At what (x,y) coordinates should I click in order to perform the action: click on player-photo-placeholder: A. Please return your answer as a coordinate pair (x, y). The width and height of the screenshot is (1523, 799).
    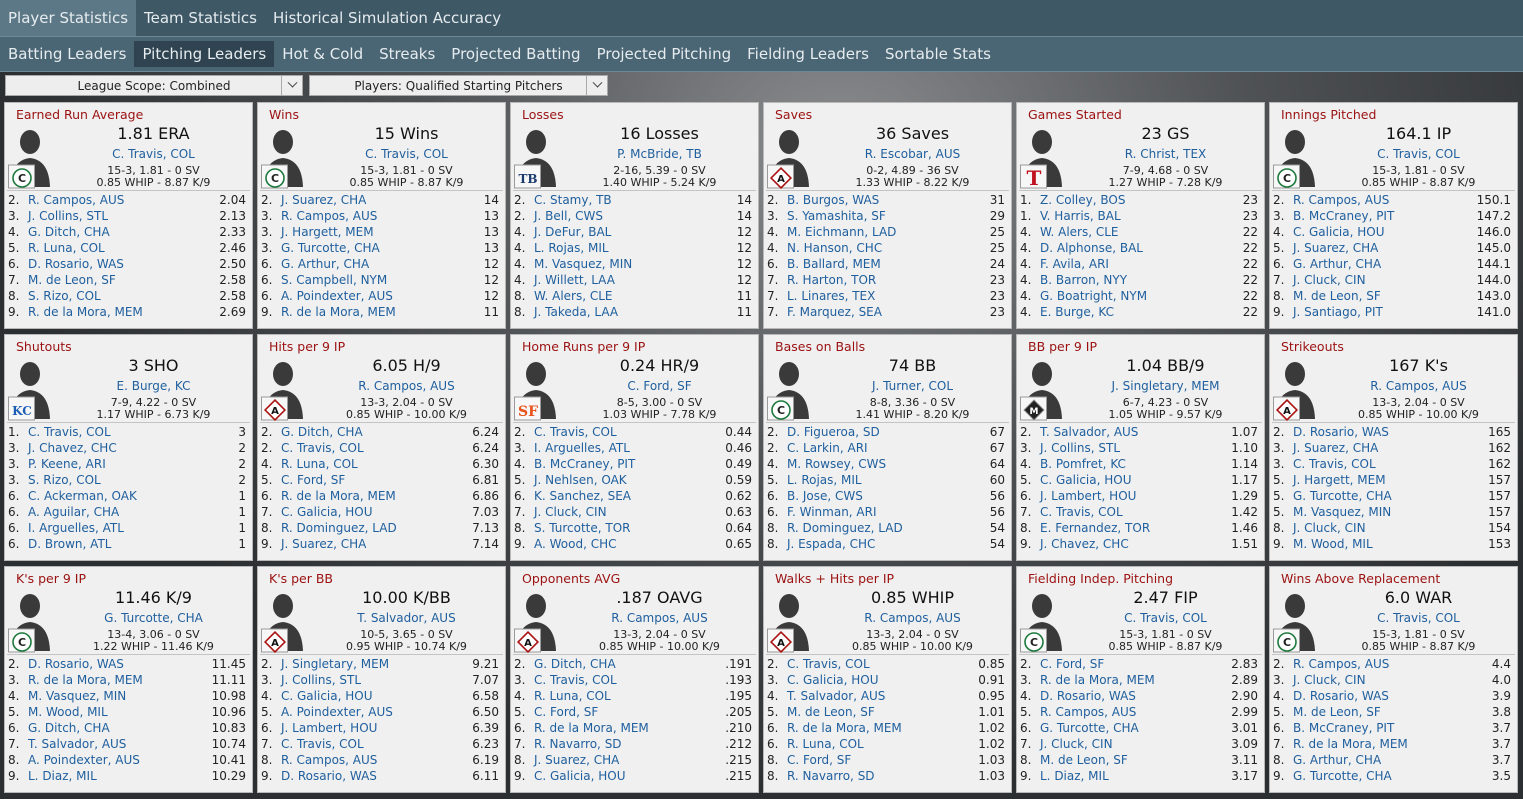
    Looking at the image, I should click on (1295, 390).